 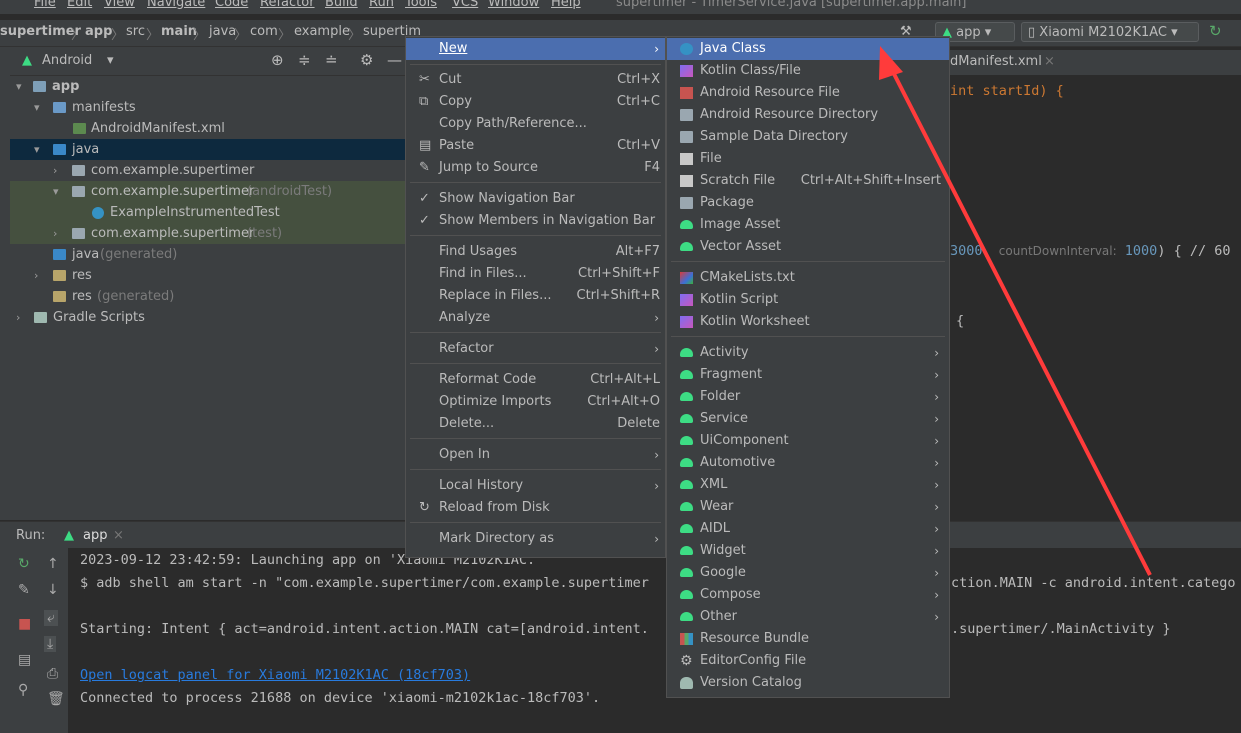 I want to click on submenu-item-sample-data-directory: Sample Data Directory, so click(x=808, y=137).